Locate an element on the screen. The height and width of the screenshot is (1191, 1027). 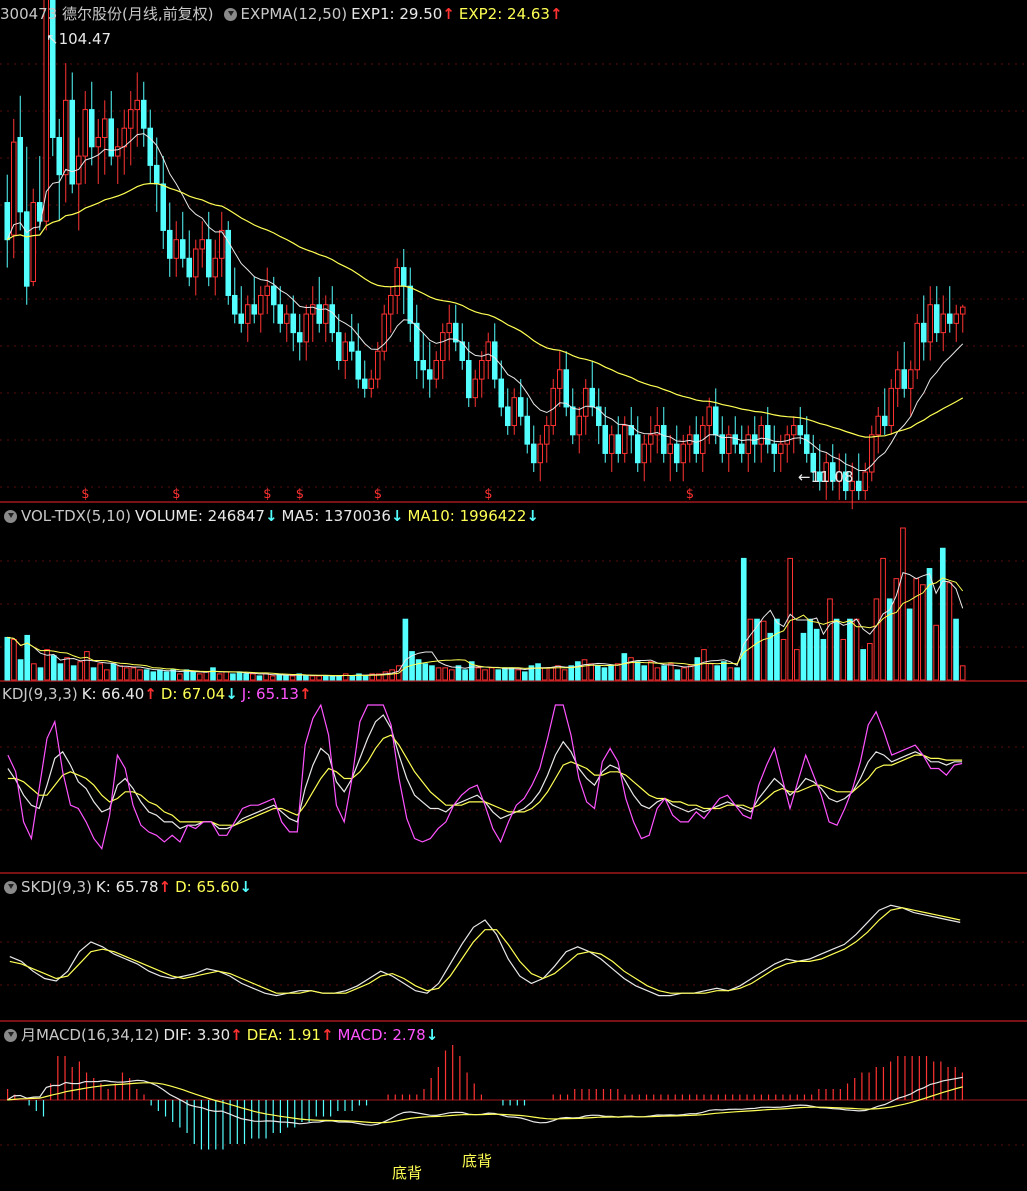
macd-indicator-name: 月MACD(16,34,12) is located at coordinates (90, 1035).